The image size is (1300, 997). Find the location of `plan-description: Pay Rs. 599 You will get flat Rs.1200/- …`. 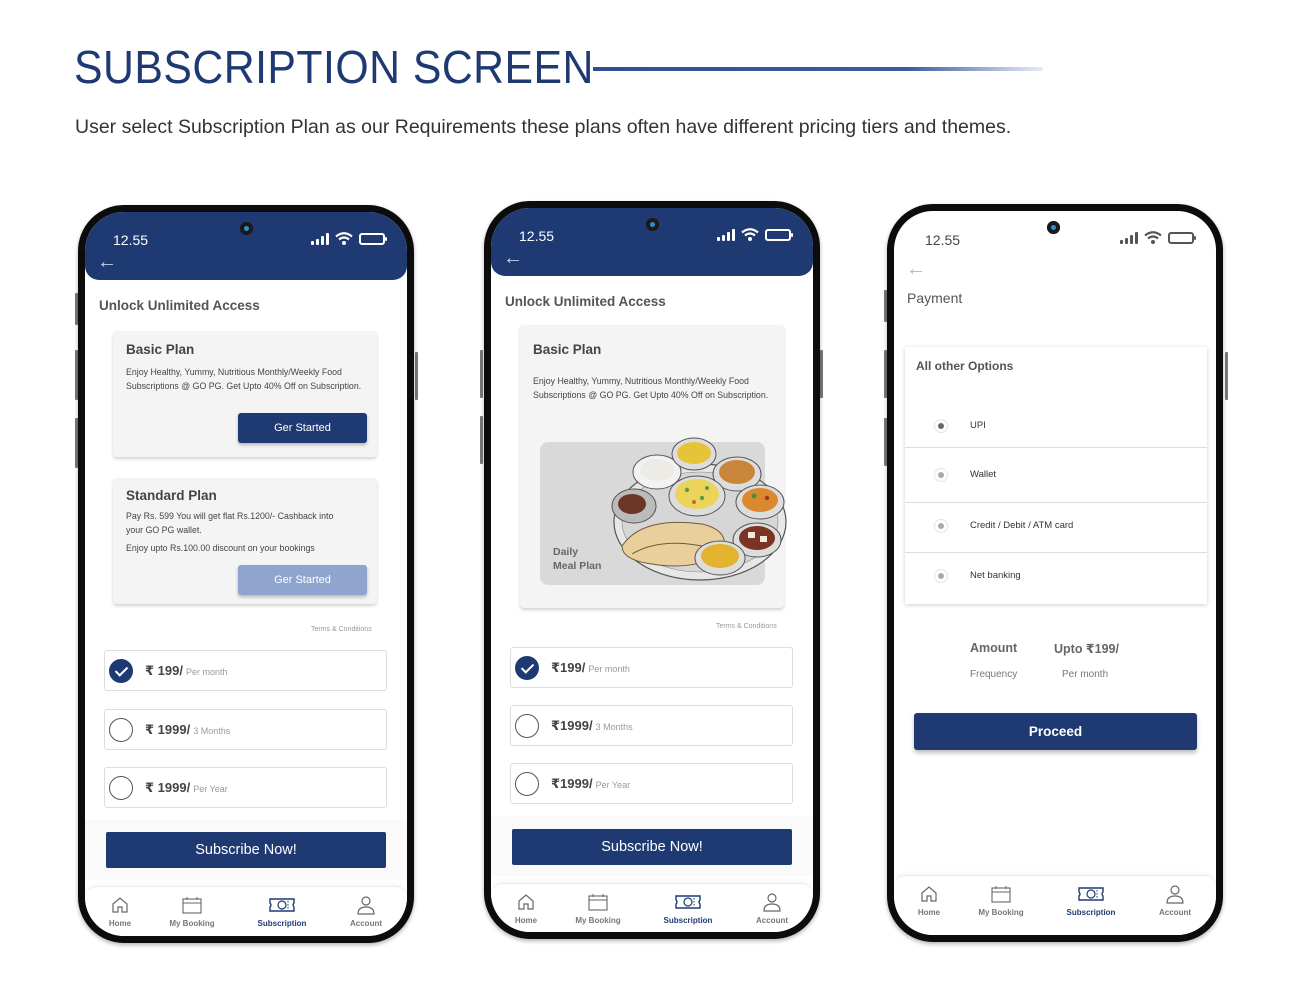

plan-description: Pay Rs. 599 You will get flat Rs.1200/- … is located at coordinates (230, 523).